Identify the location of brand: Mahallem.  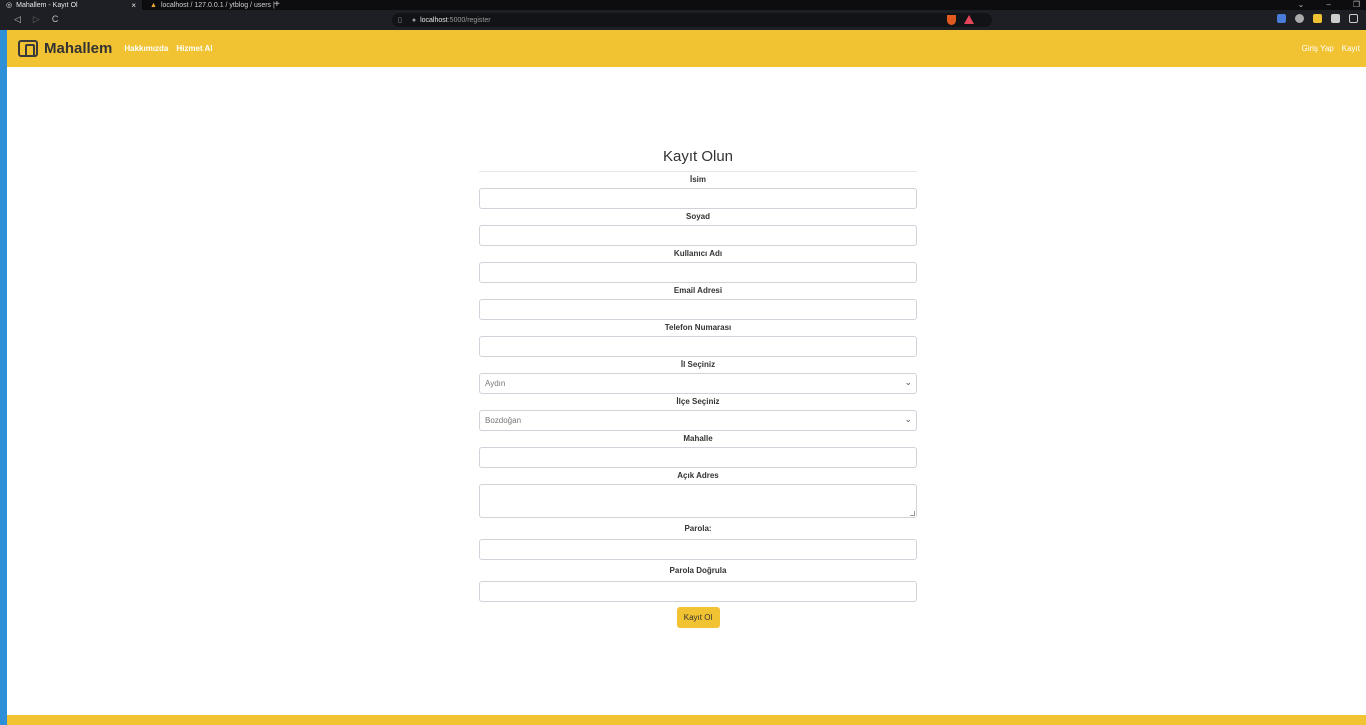
(65, 48).